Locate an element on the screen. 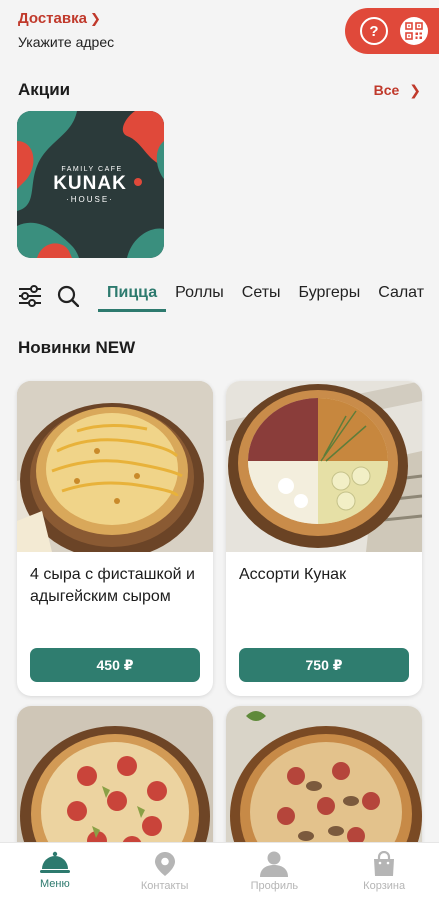  promos-all-label: Все is located at coordinates (386, 90).